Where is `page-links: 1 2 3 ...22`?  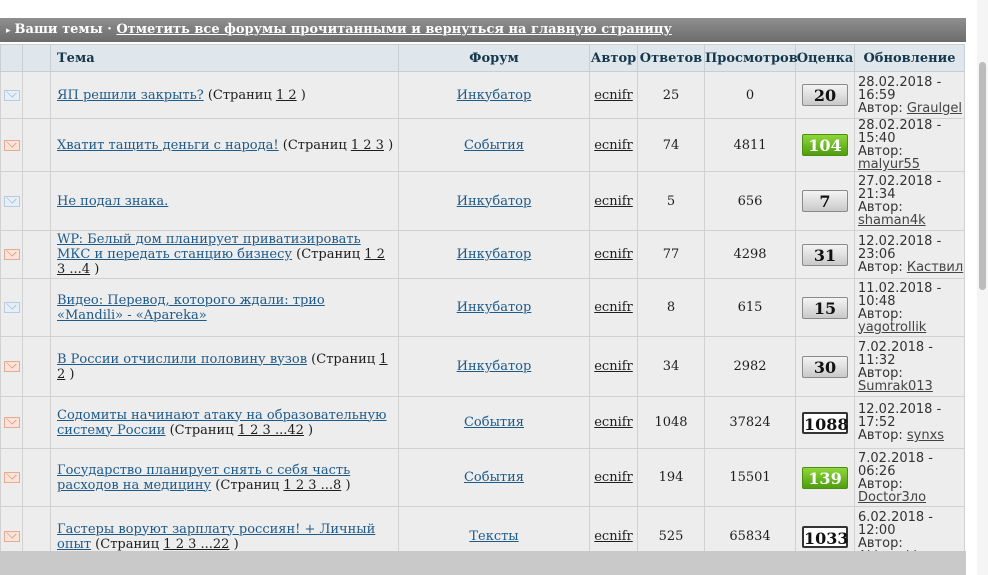 page-links: 1 2 3 ...22 is located at coordinates (196, 544).